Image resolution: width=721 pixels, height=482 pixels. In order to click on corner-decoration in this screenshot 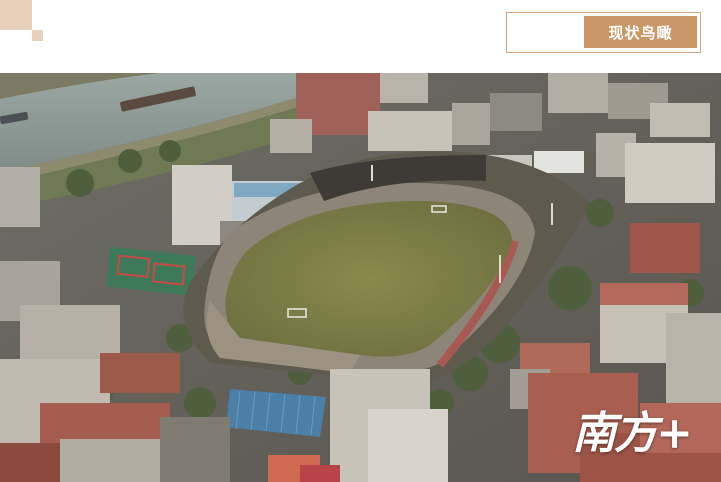, I will do `click(22, 21)`.